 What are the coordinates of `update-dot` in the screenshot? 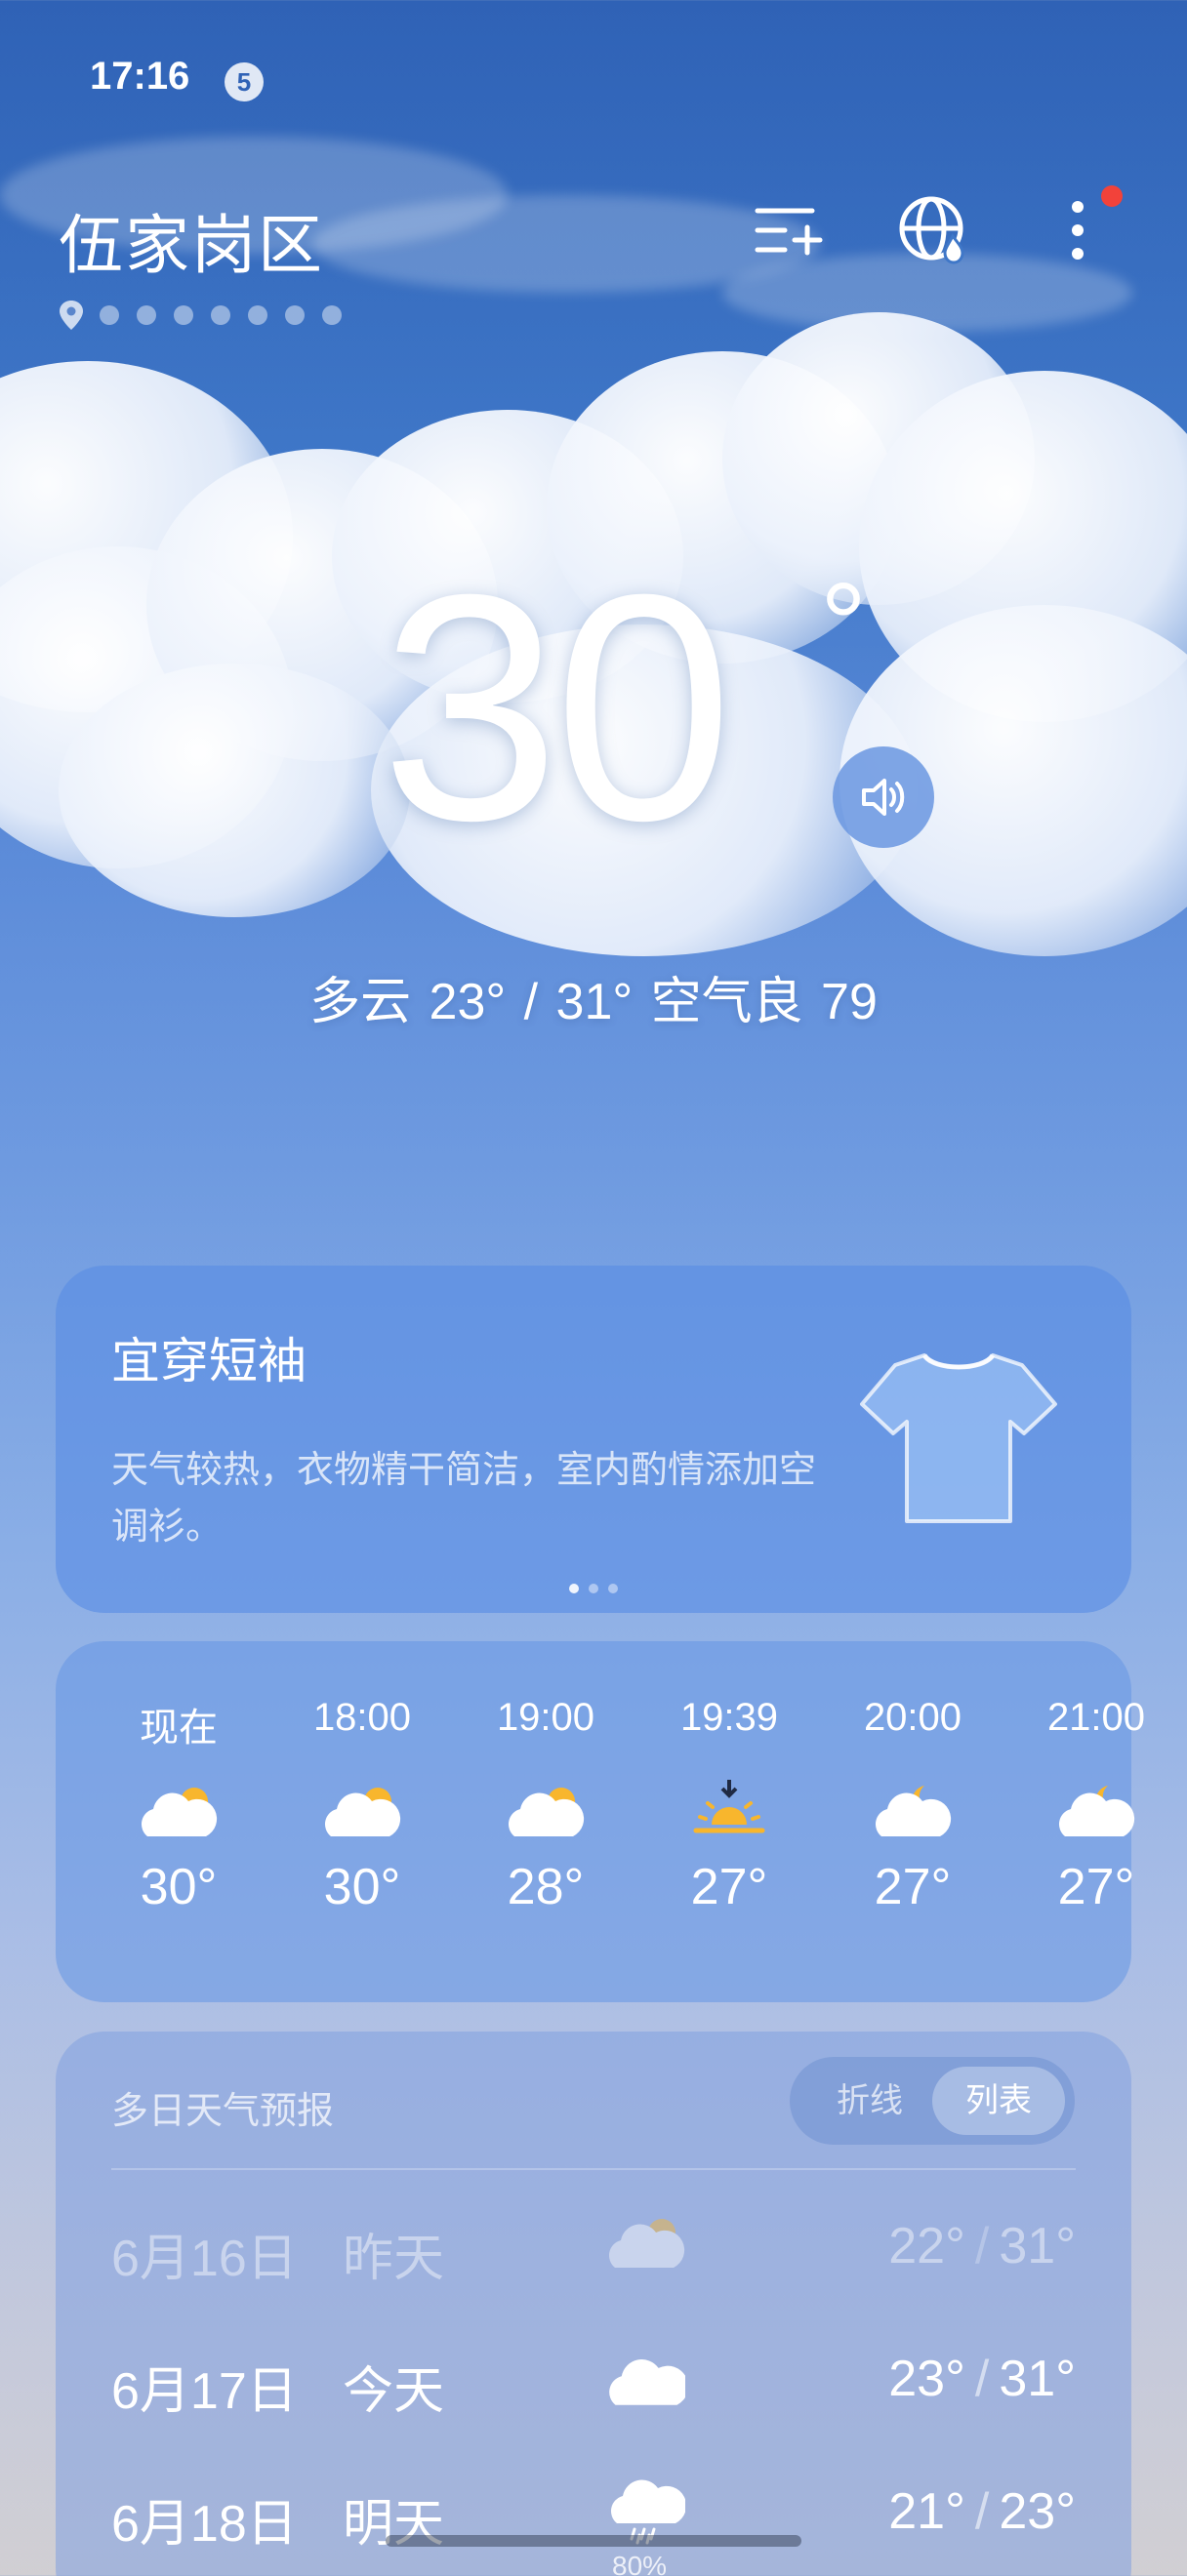 It's located at (1112, 196).